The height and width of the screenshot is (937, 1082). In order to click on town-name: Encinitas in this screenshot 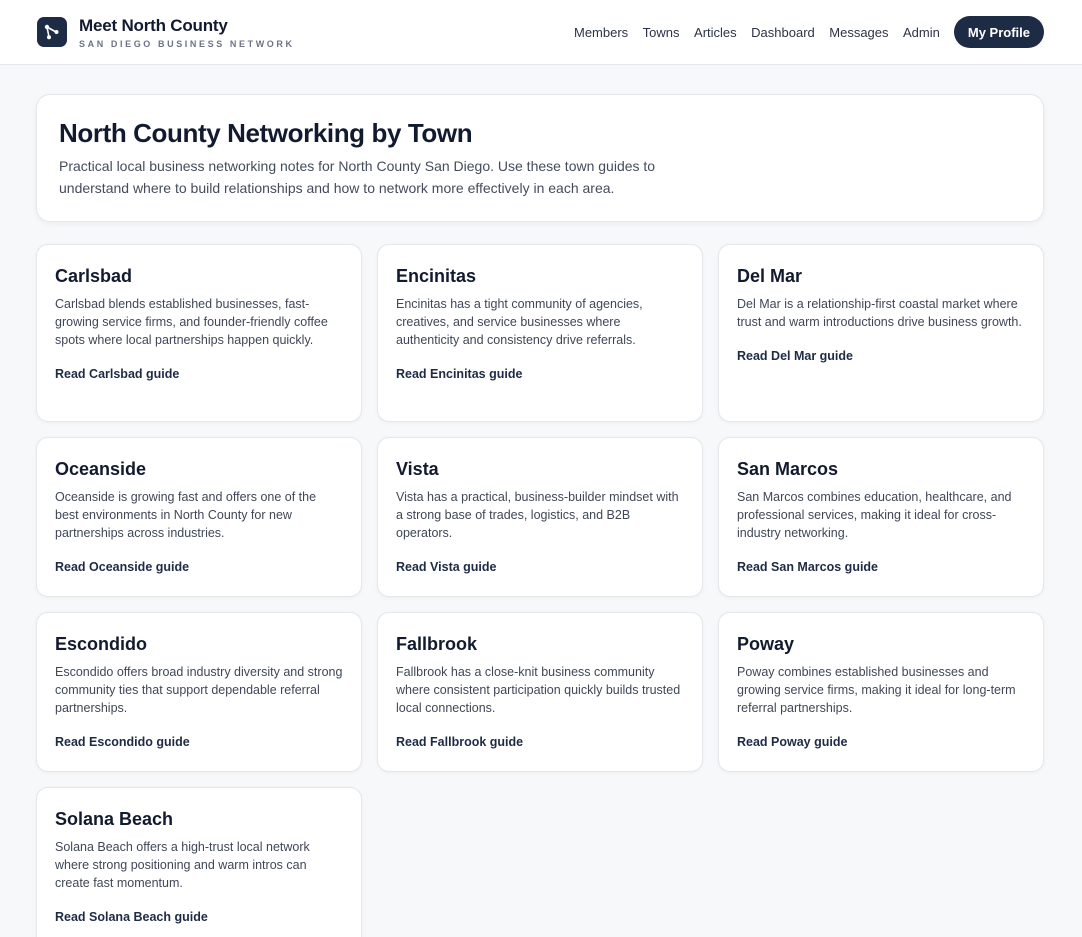, I will do `click(436, 276)`.